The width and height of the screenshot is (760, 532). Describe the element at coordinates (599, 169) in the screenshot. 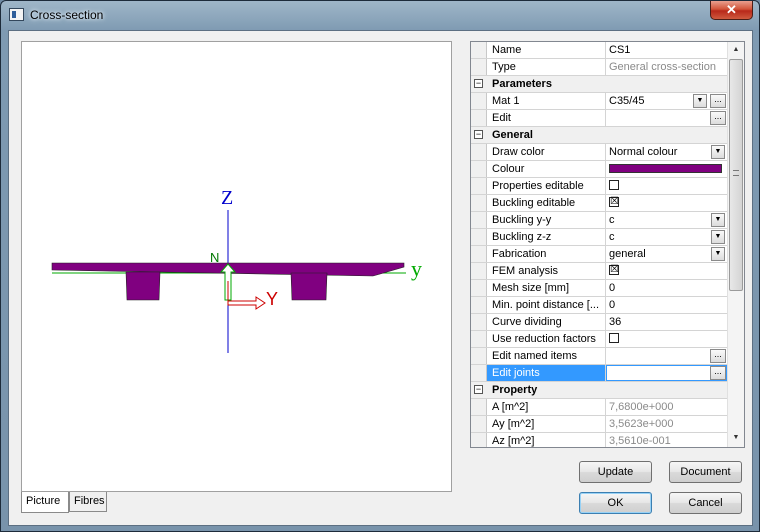

I see `row-colour: Colour` at that location.